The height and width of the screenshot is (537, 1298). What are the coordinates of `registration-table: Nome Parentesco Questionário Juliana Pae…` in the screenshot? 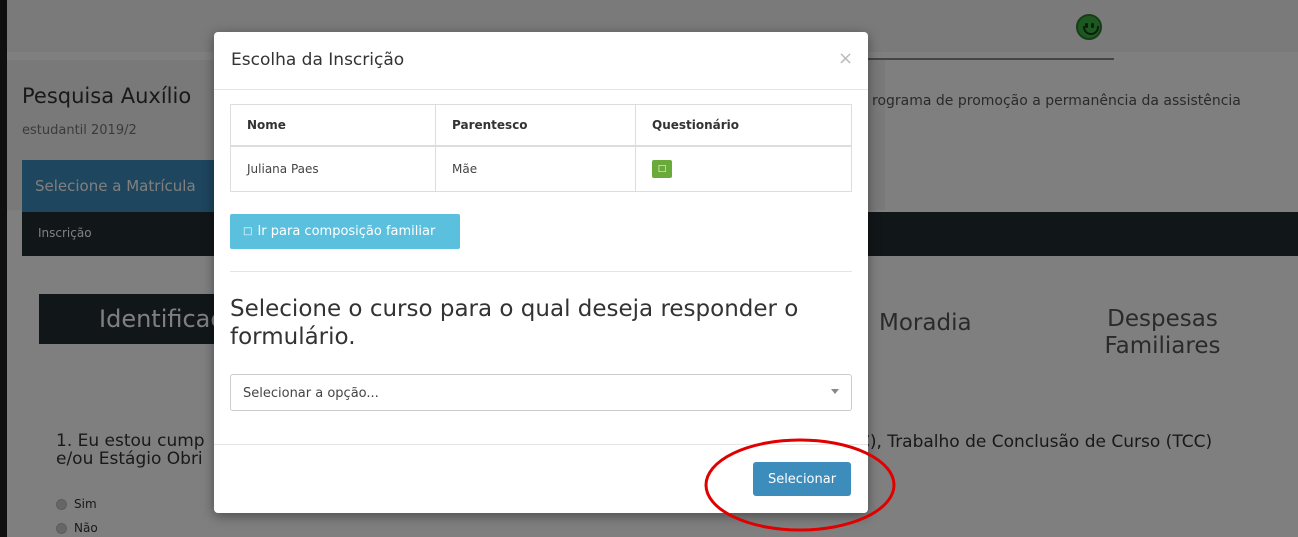 It's located at (541, 148).